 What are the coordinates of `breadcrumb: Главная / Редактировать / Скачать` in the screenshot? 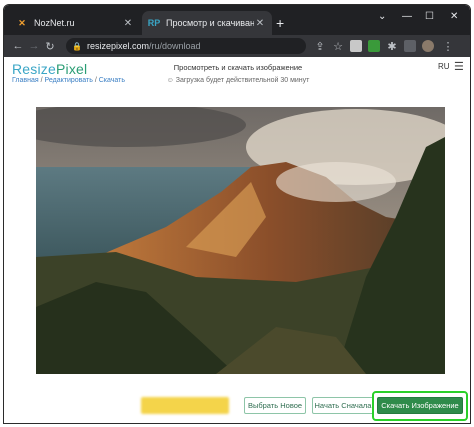 It's located at (68, 80).